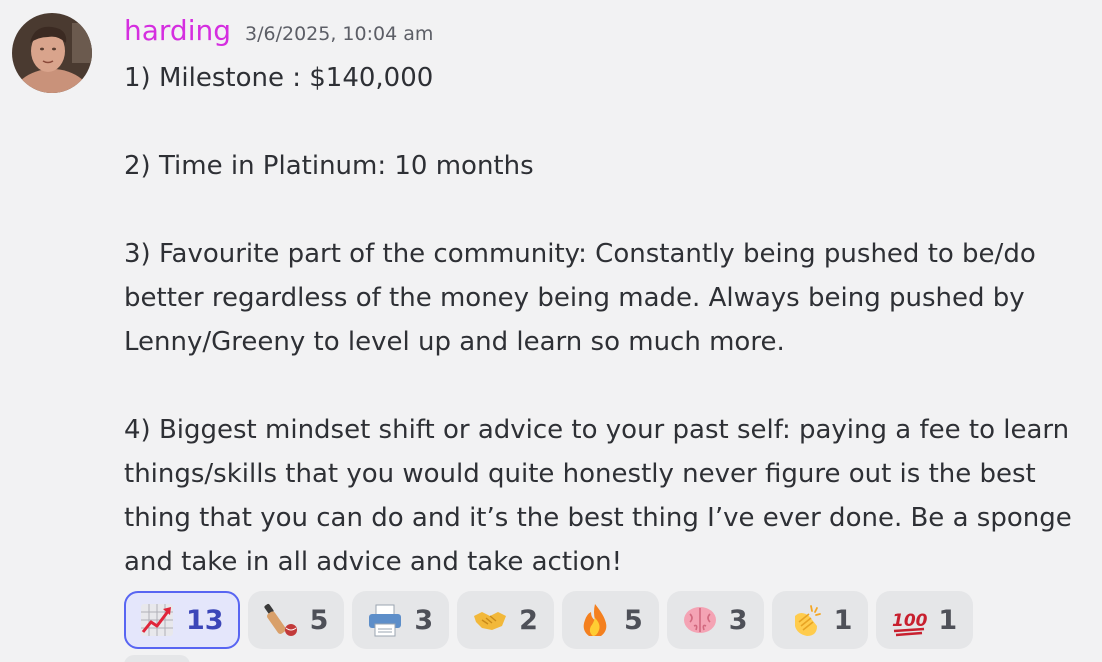 This screenshot has width=1102, height=662. Describe the element at coordinates (339, 34) in the screenshot. I see `timestamp: 3/6/2025, 10:04 am` at that location.